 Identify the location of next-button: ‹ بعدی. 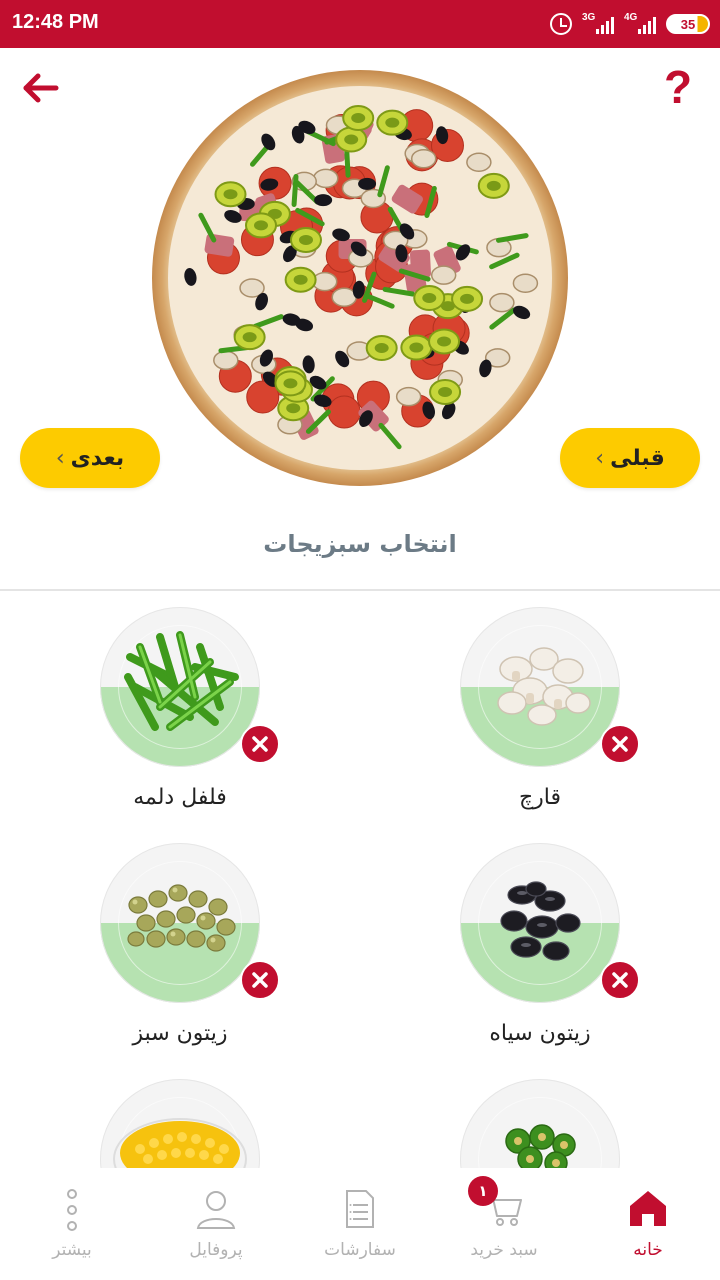
(90, 458).